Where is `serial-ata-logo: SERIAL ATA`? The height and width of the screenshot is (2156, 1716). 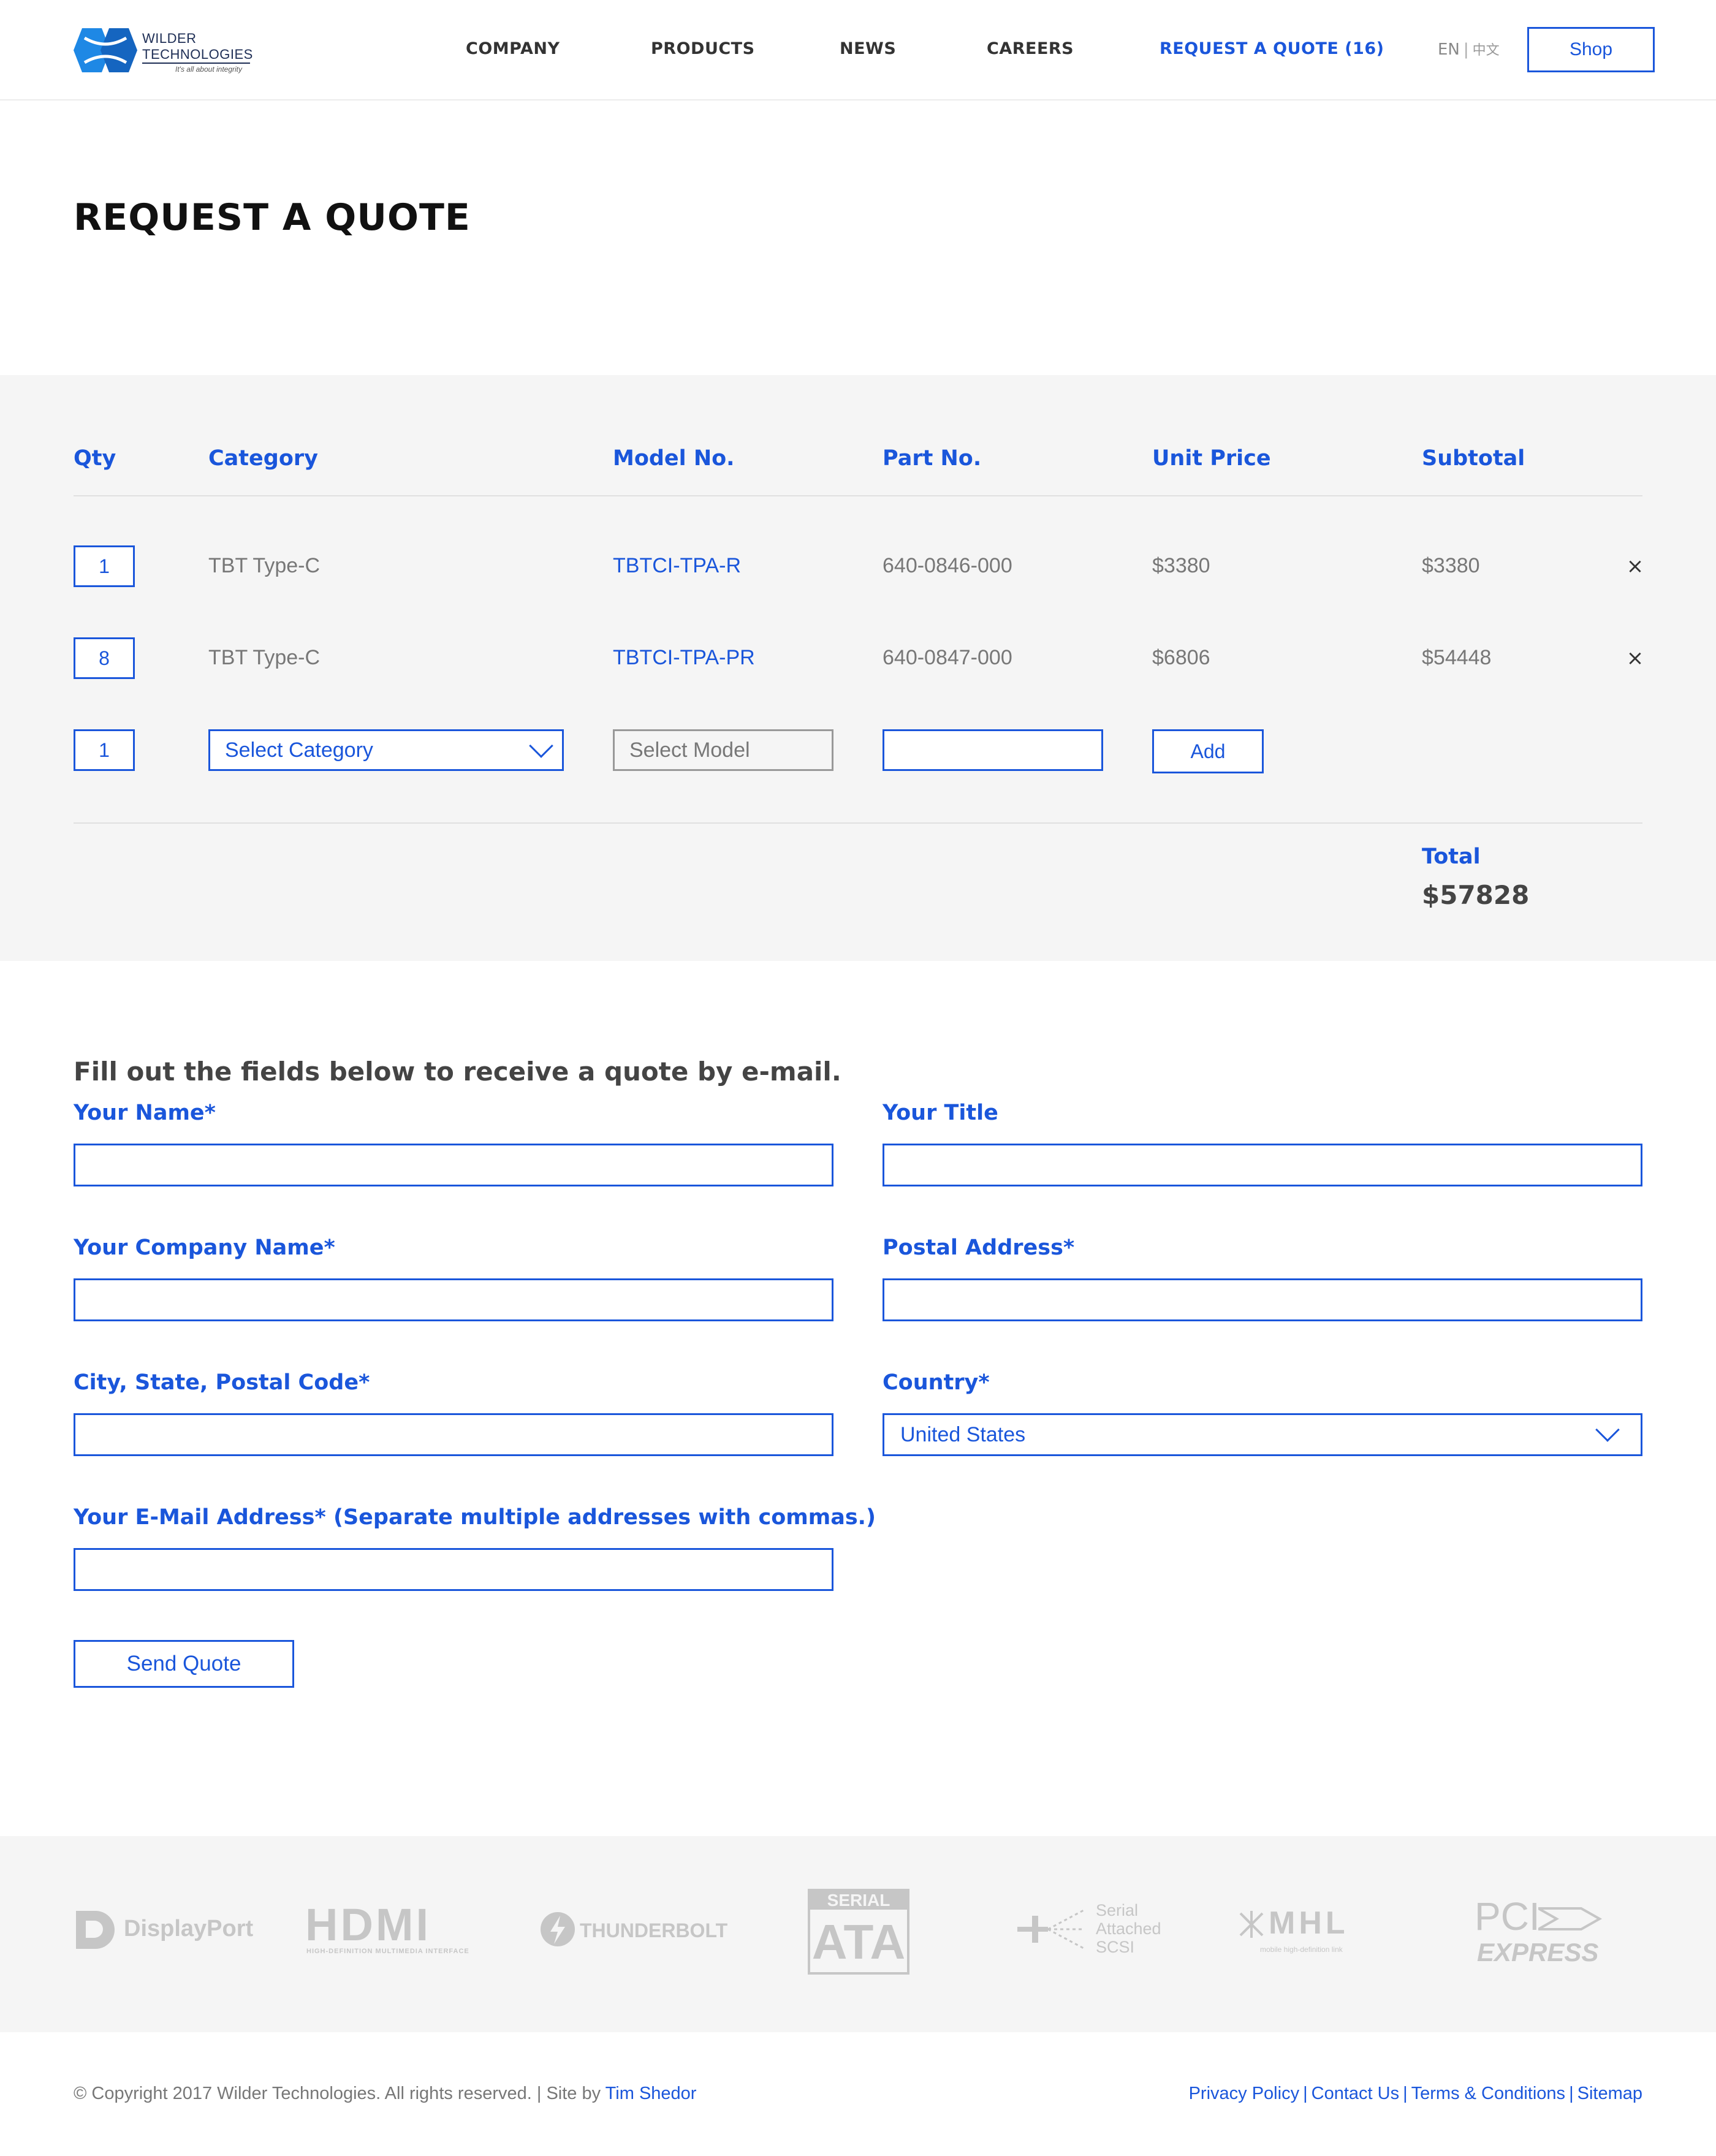 serial-ata-logo: SERIAL ATA is located at coordinates (858, 1932).